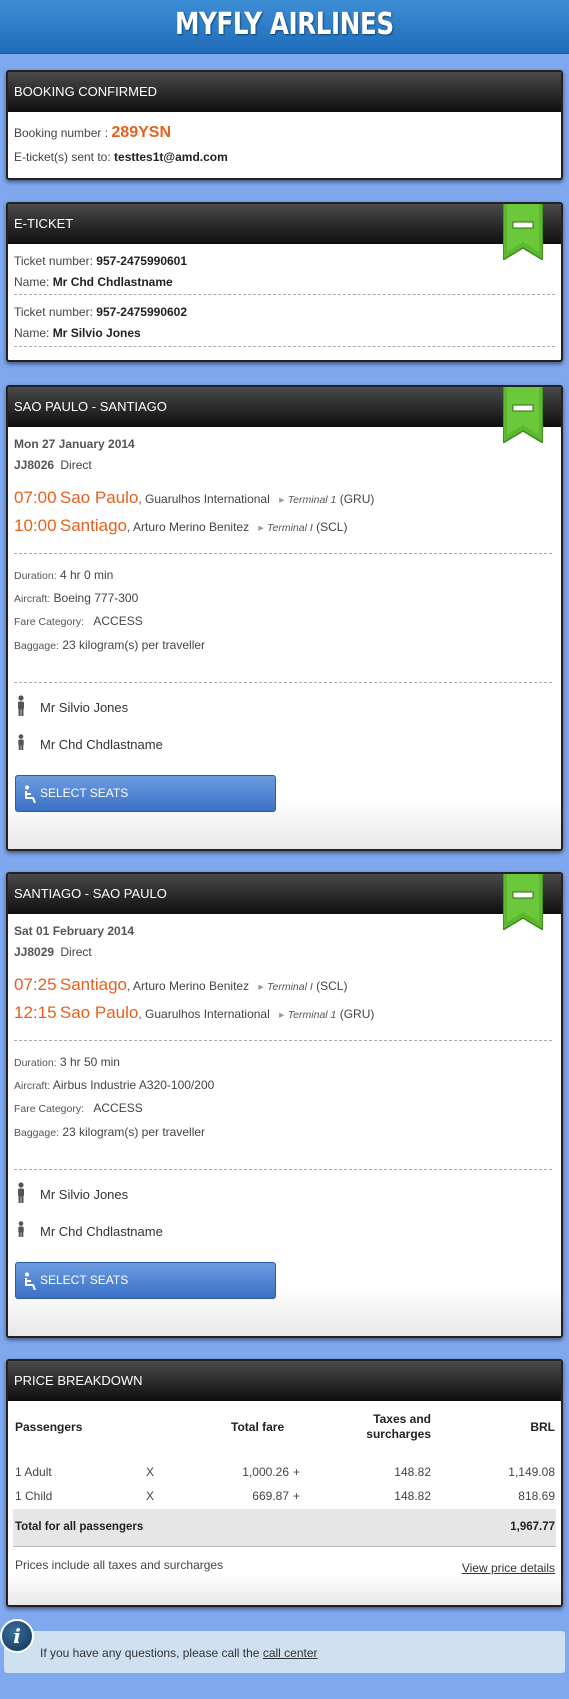 The width and height of the screenshot is (569, 1699). Describe the element at coordinates (332, 986) in the screenshot. I see `departure-code: (SCL)` at that location.